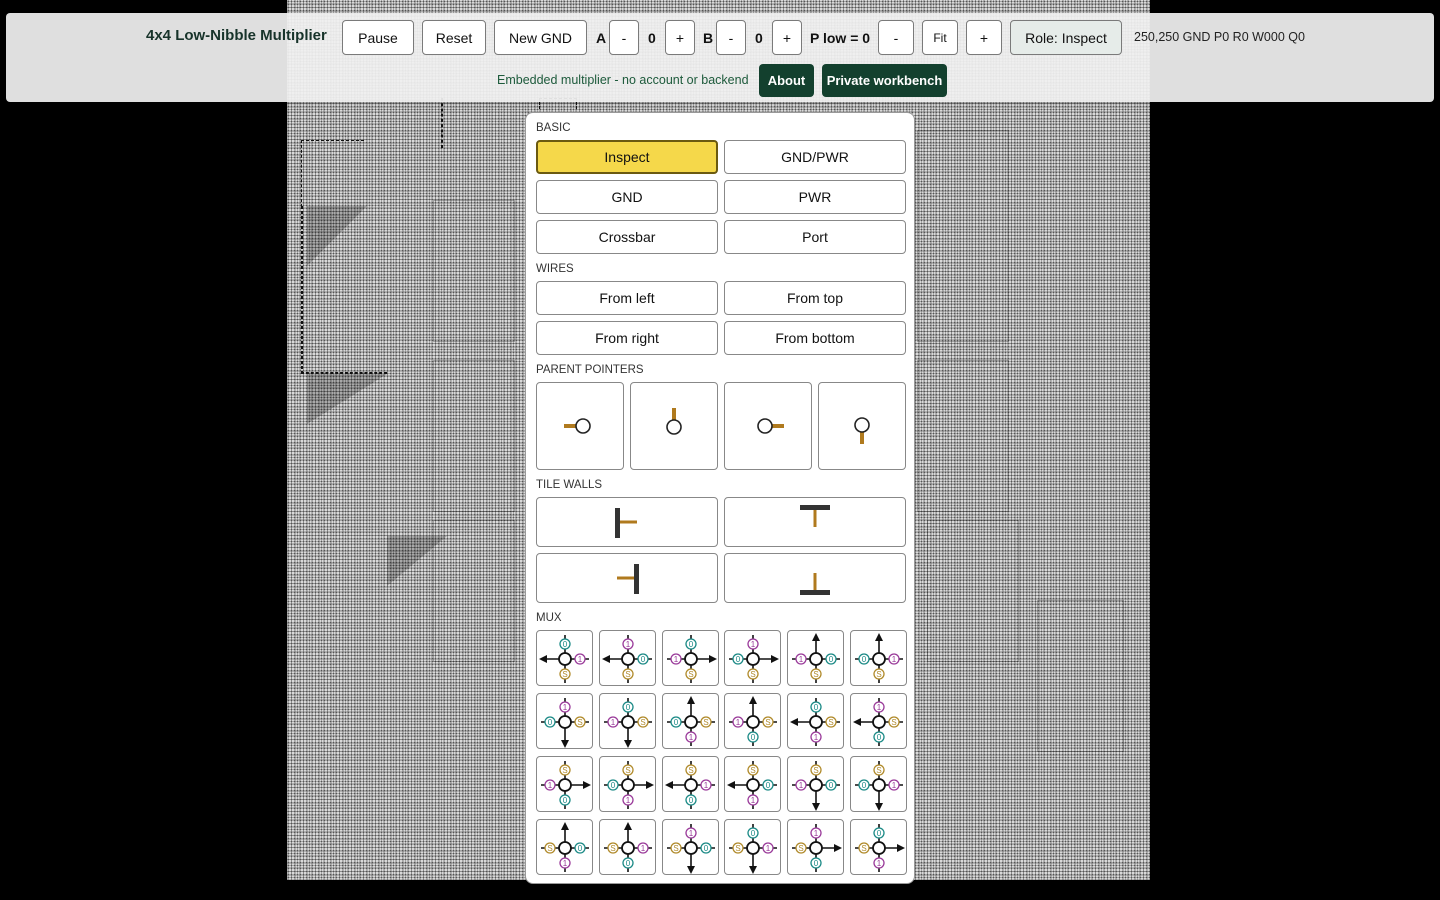 This screenshot has height=900, width=1440. Describe the element at coordinates (787, 37) in the screenshot. I see `b-increment-button: +` at that location.